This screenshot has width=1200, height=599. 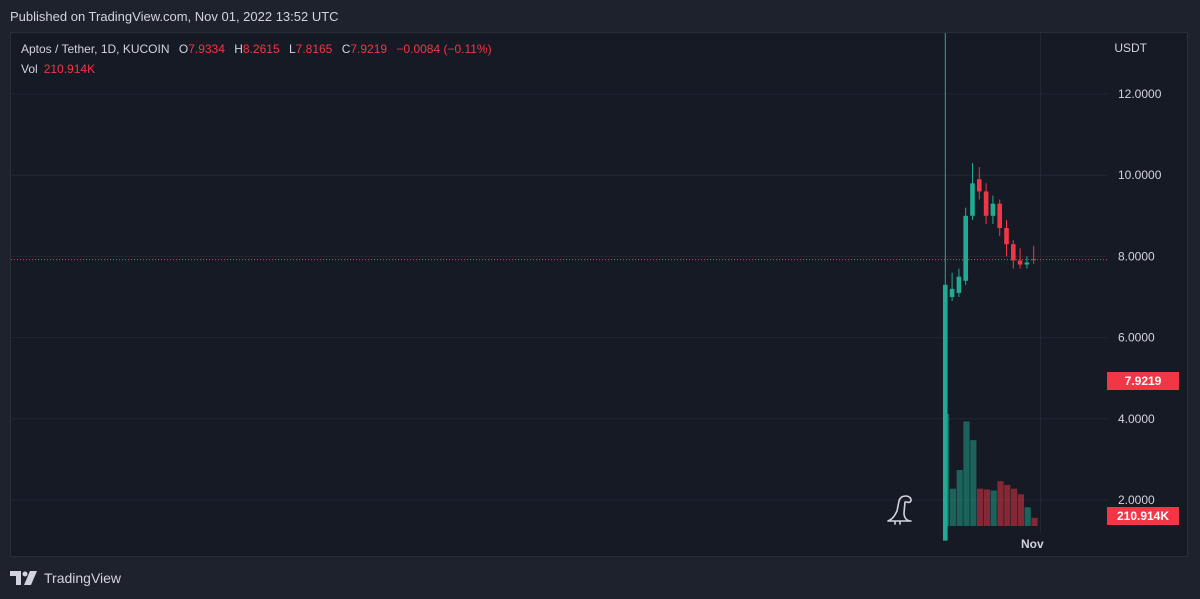 What do you see at coordinates (69, 69) in the screenshot?
I see `volume-value: 210.914K` at bounding box center [69, 69].